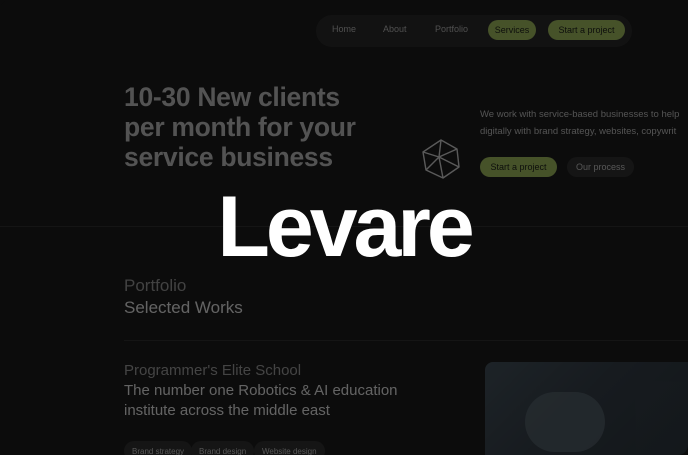 The height and width of the screenshot is (455, 688). I want to click on nav-link-services: Services, so click(512, 30).